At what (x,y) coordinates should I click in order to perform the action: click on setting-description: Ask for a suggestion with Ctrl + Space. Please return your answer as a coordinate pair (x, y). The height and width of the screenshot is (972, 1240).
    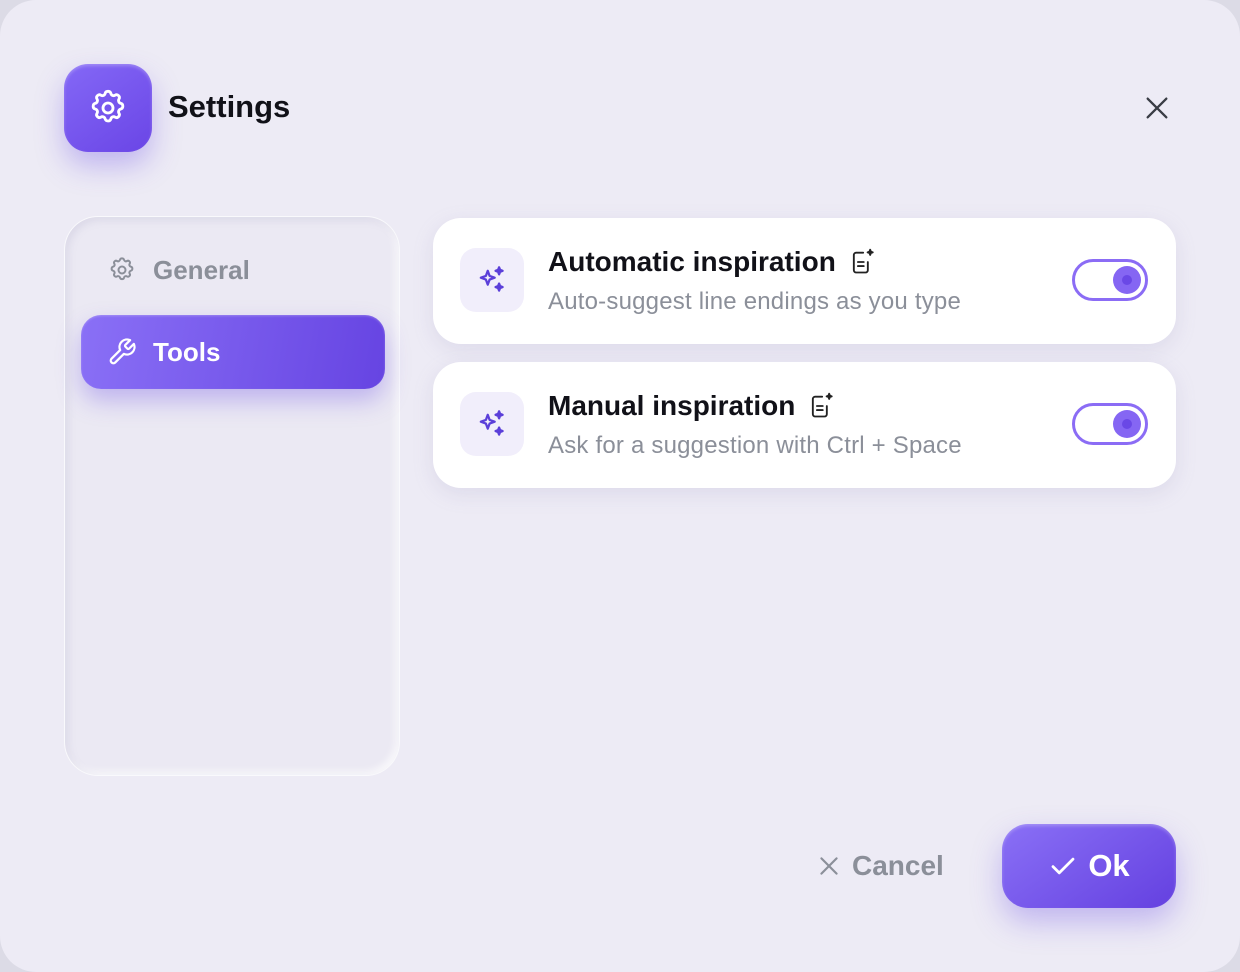
    Looking at the image, I should click on (755, 445).